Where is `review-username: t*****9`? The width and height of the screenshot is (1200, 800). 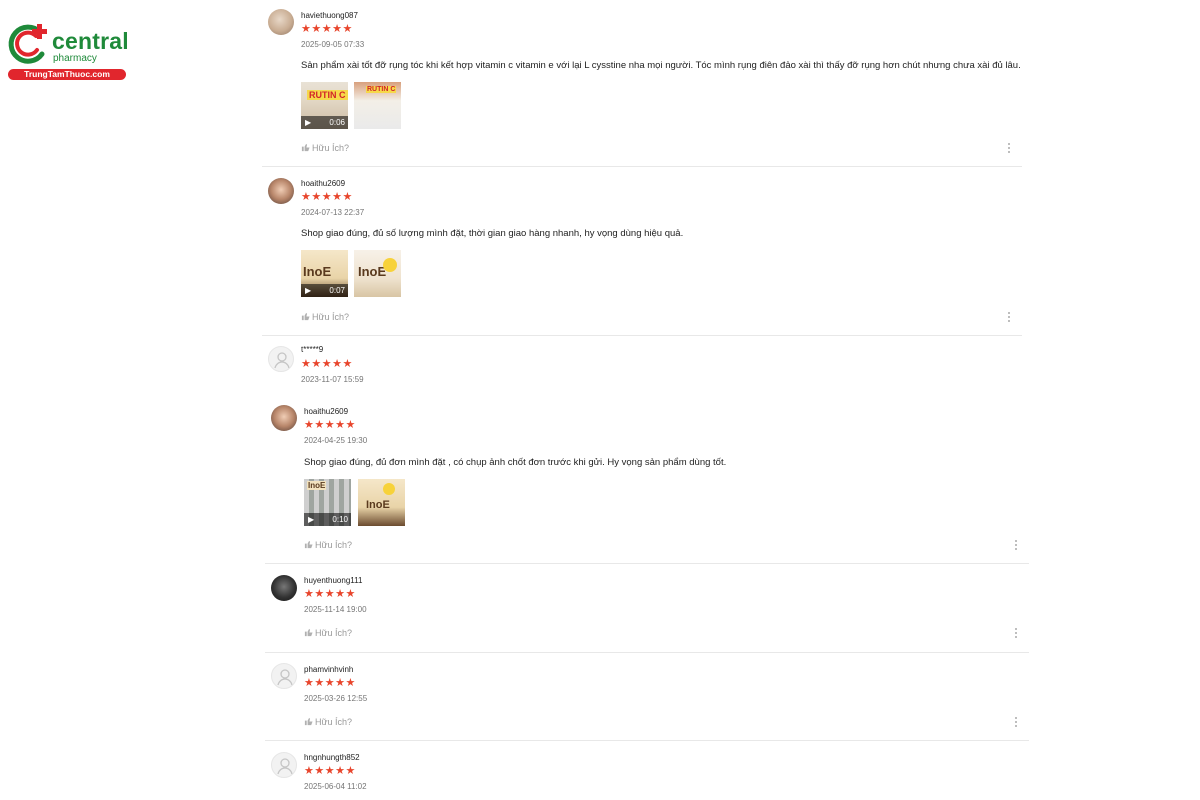
review-username: t*****9 is located at coordinates (312, 349).